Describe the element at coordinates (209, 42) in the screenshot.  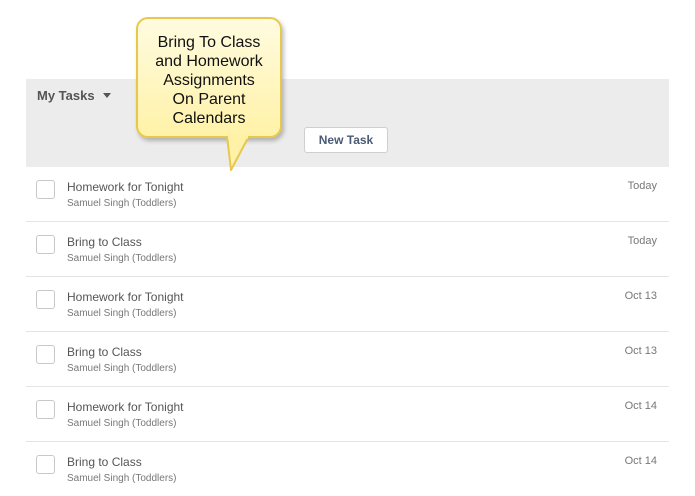
I see `callout-line: Bring To Class` at that location.